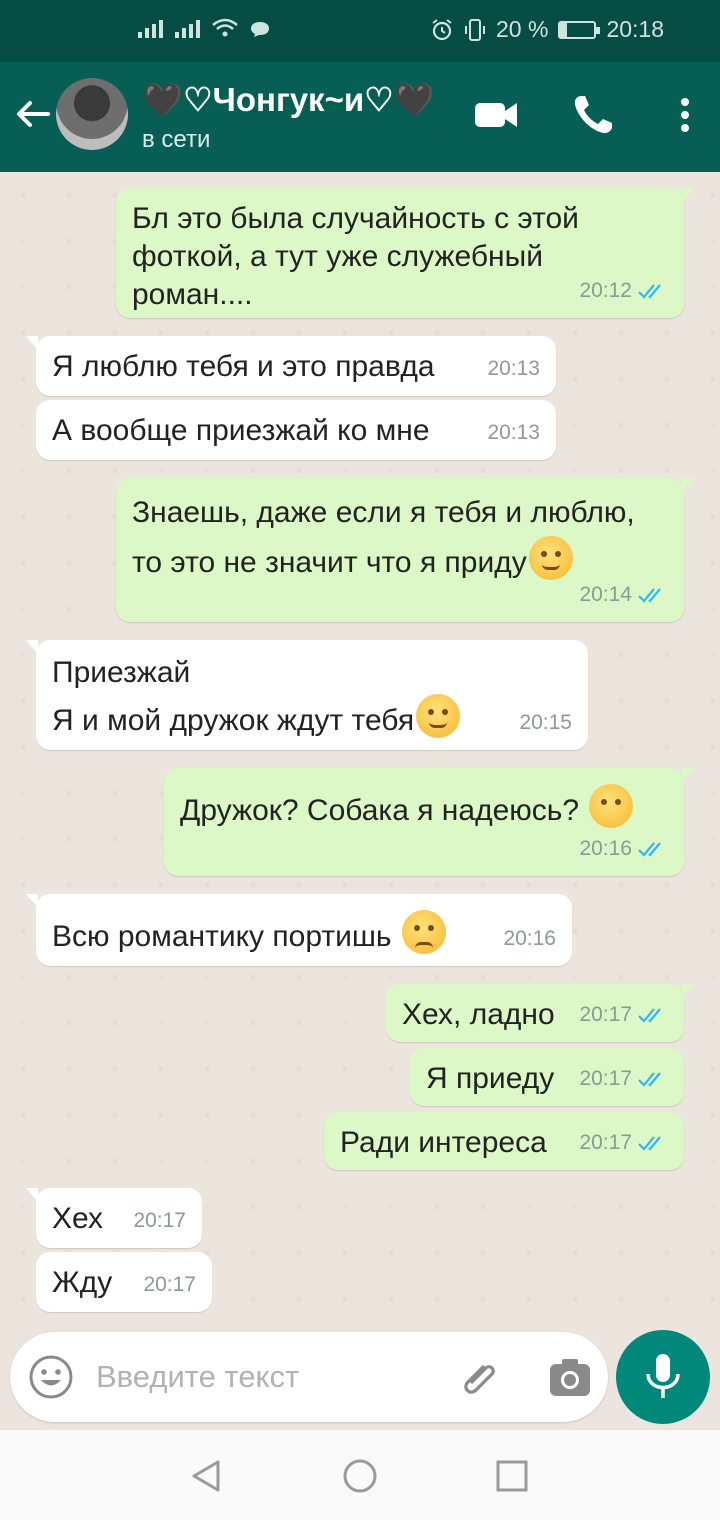 The height and width of the screenshot is (1520, 720). What do you see at coordinates (380, 810) in the screenshot?
I see `message-text: Дружок? Собака я надеюсь?` at bounding box center [380, 810].